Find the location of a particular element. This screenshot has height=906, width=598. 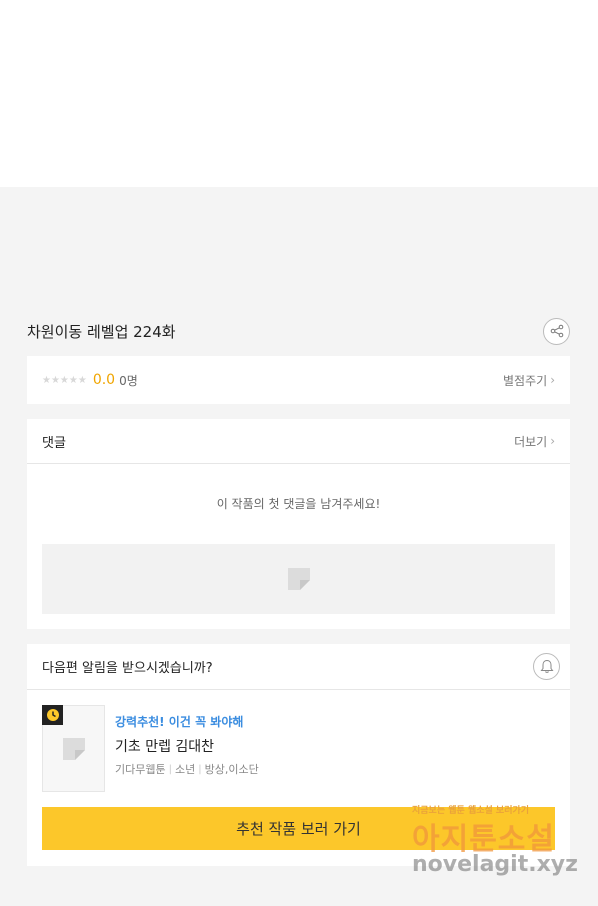

clock-icon is located at coordinates (52, 715).